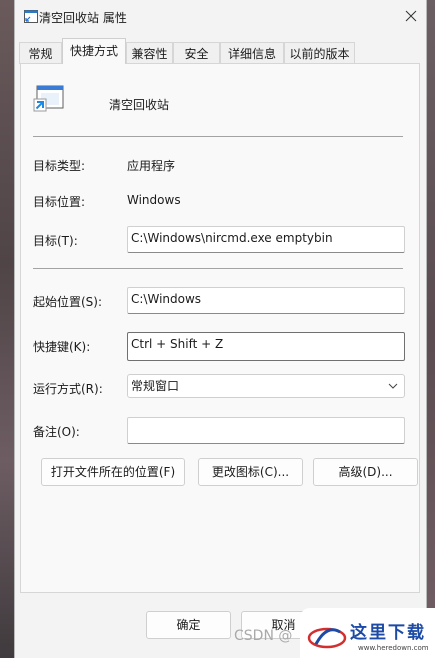 Image resolution: width=435 pixels, height=658 pixels. Describe the element at coordinates (393, 648) in the screenshot. I see `logo-url: www.heredown.com` at that location.